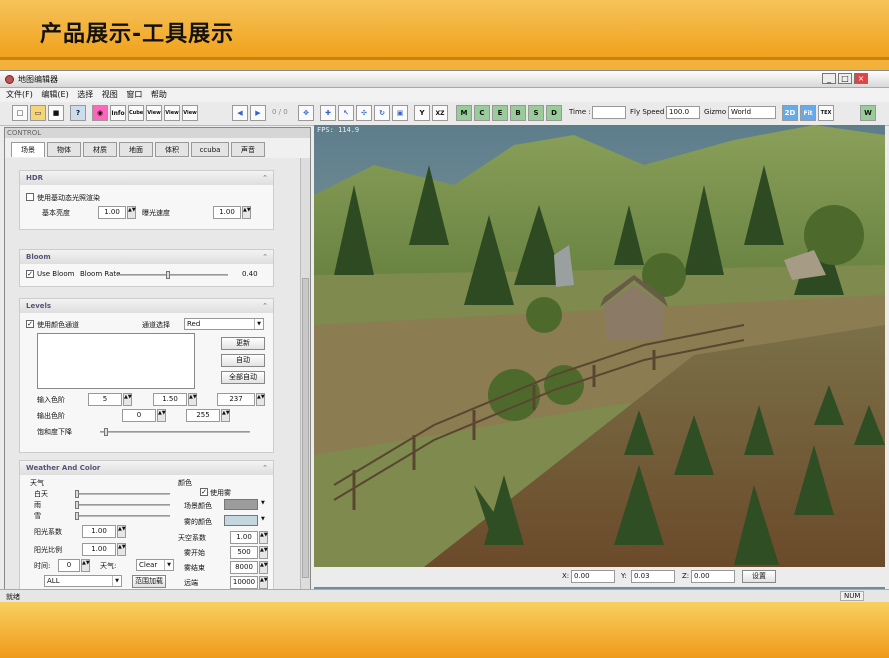 This screenshot has width=889, height=658. Describe the element at coordinates (263, 552) in the screenshot. I see `fog-start-stepper: ▲▼` at that location.